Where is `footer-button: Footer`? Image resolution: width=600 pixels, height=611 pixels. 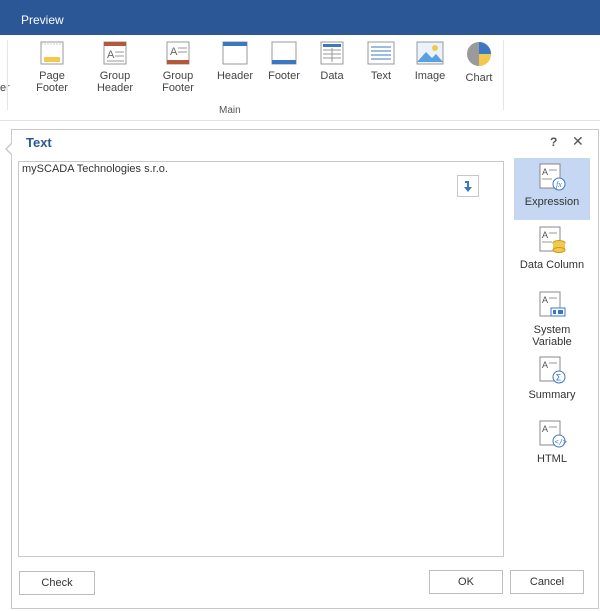 footer-button: Footer is located at coordinates (284, 61).